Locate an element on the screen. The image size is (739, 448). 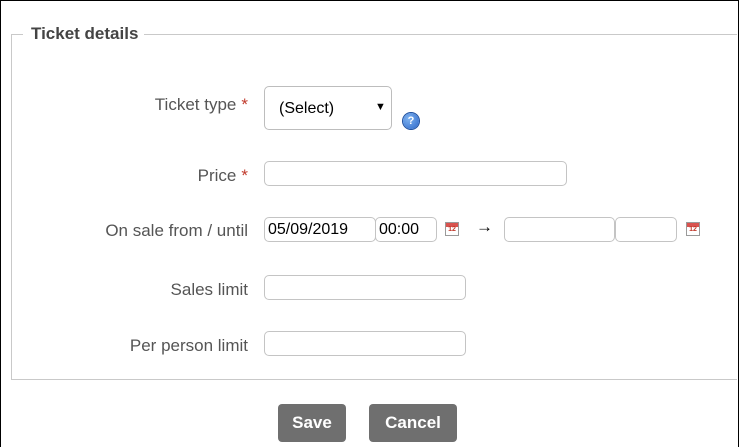
on-sale-until-date-input is located at coordinates (559, 229).